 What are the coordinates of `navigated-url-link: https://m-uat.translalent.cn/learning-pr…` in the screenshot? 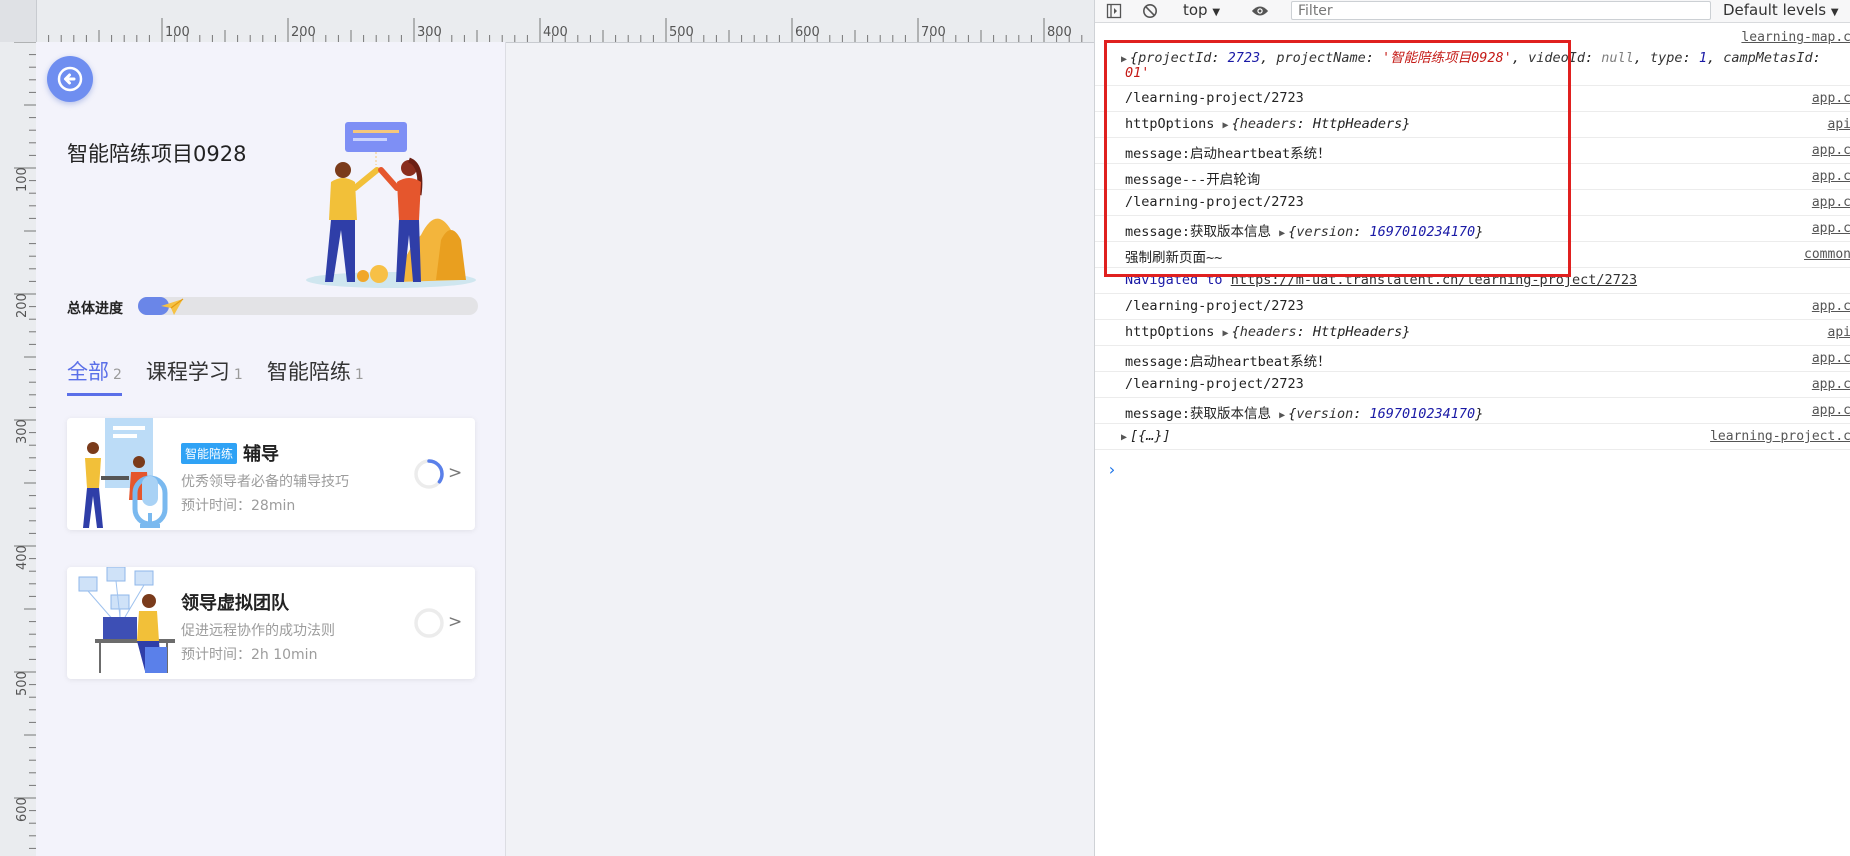 It's located at (1434, 280).